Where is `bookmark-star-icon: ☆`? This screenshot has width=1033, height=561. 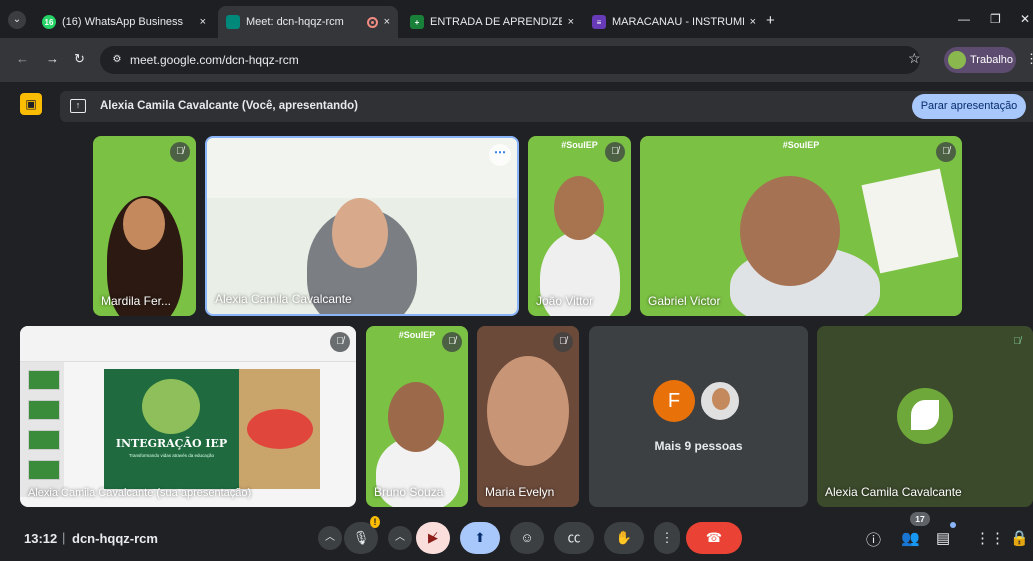
bookmark-star-icon: ☆ is located at coordinates (914, 58).